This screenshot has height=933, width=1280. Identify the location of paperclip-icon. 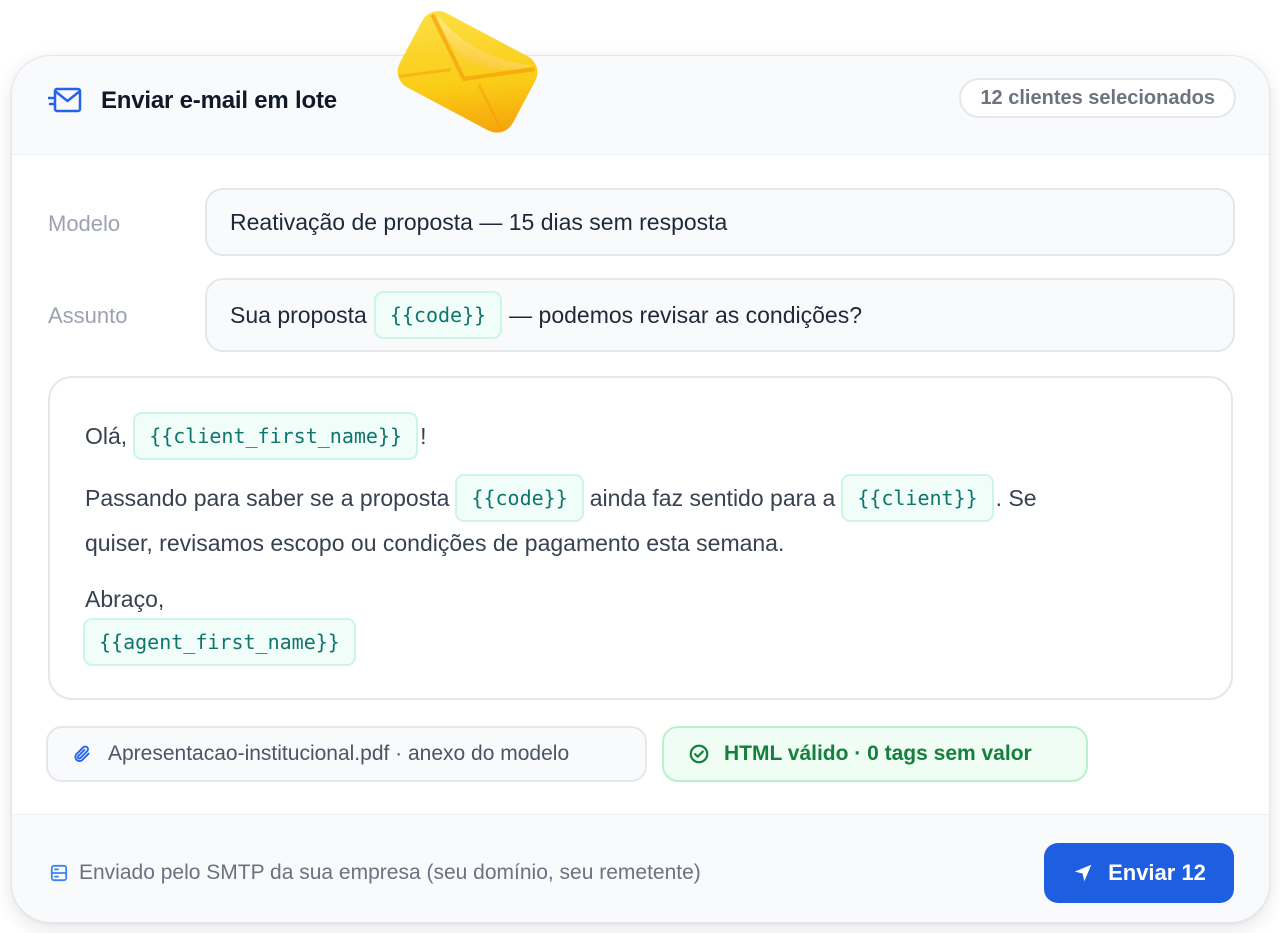
(82, 753).